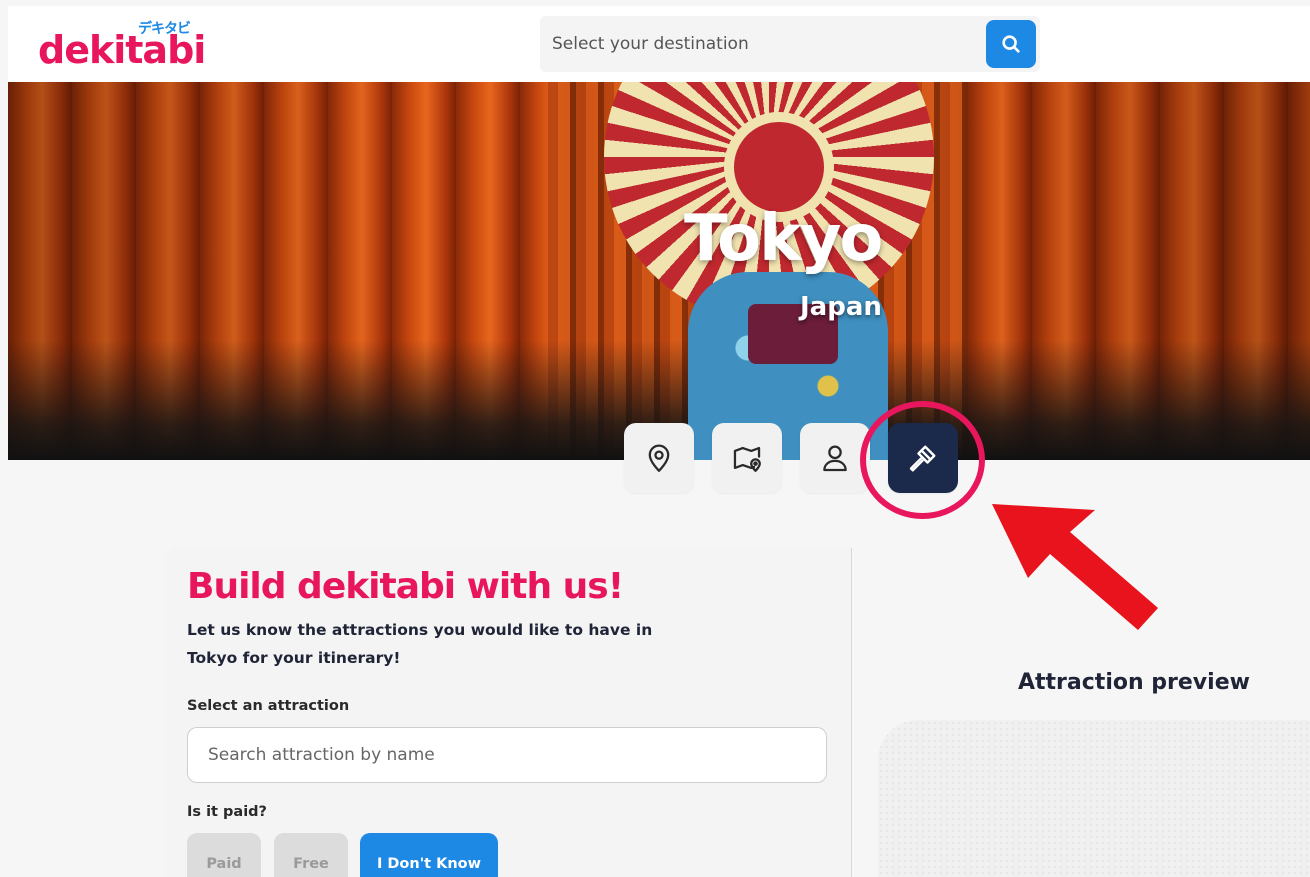 This screenshot has height=877, width=1310. Describe the element at coordinates (851, 712) in the screenshot. I see `section-divider` at that location.